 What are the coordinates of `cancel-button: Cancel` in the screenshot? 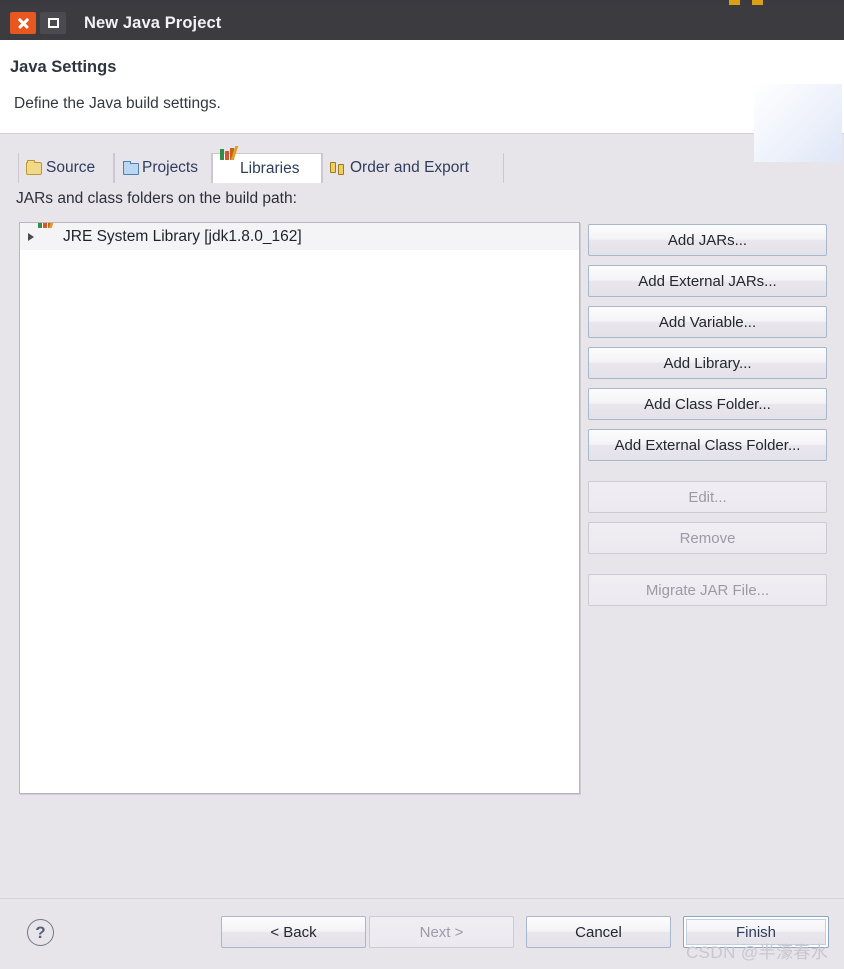 It's located at (598, 932).